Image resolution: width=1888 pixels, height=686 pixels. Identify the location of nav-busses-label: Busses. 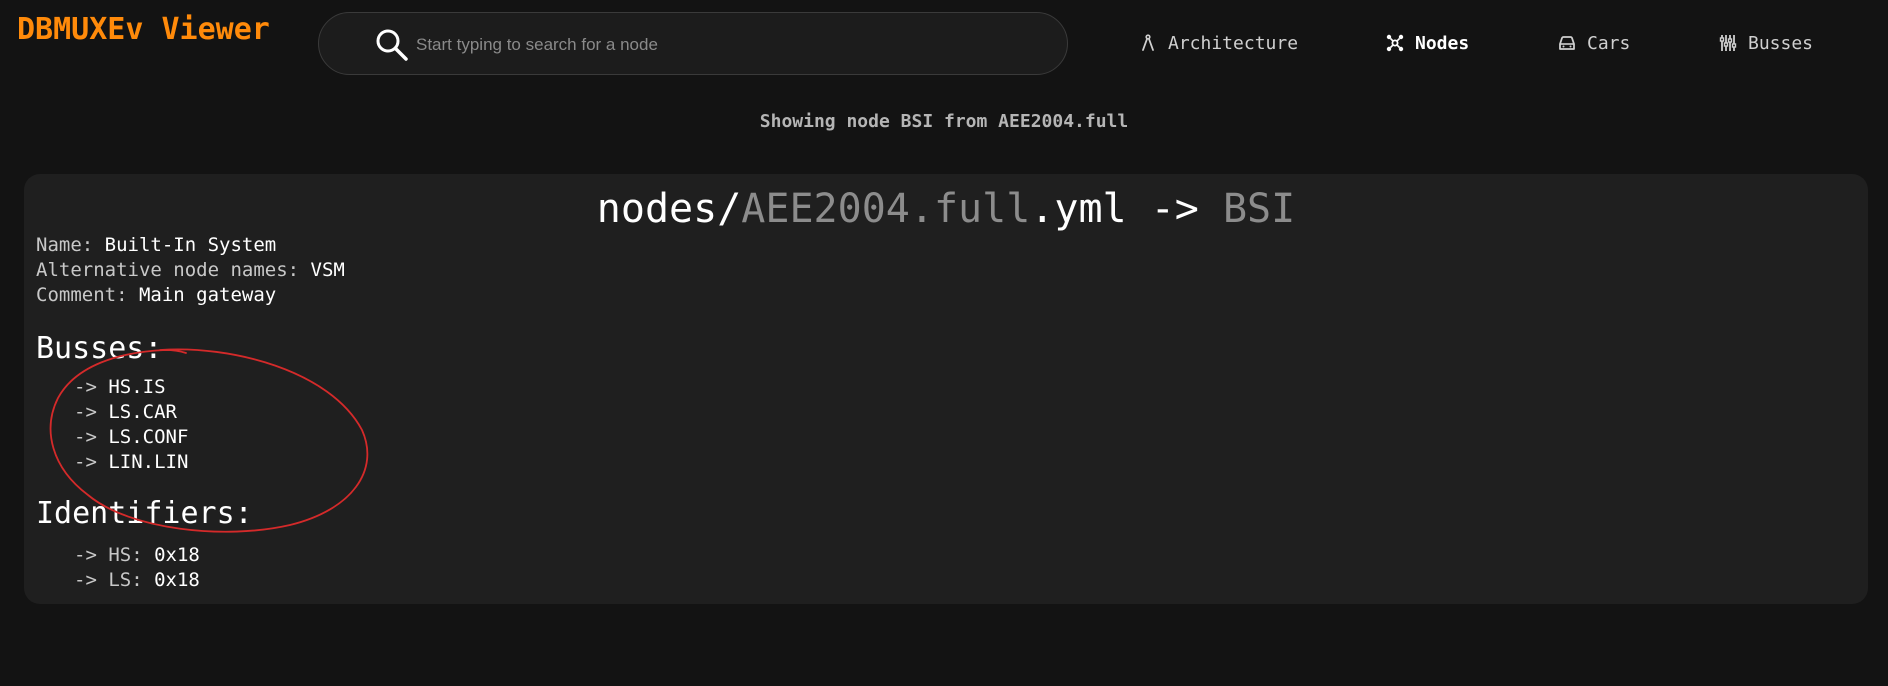
(1781, 43).